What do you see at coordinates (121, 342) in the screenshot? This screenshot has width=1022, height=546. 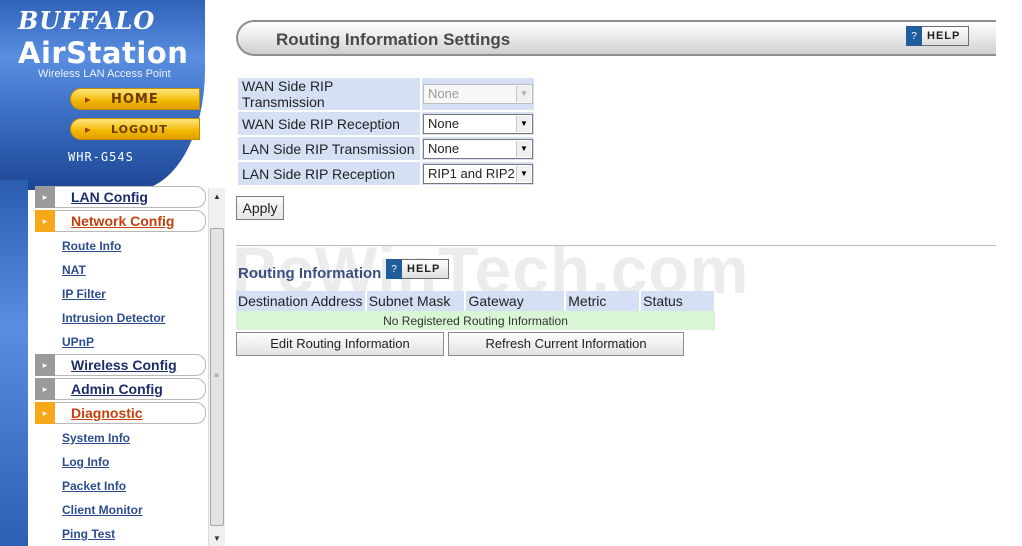 I see `sidebar-item-upnp: UPnP` at bounding box center [121, 342].